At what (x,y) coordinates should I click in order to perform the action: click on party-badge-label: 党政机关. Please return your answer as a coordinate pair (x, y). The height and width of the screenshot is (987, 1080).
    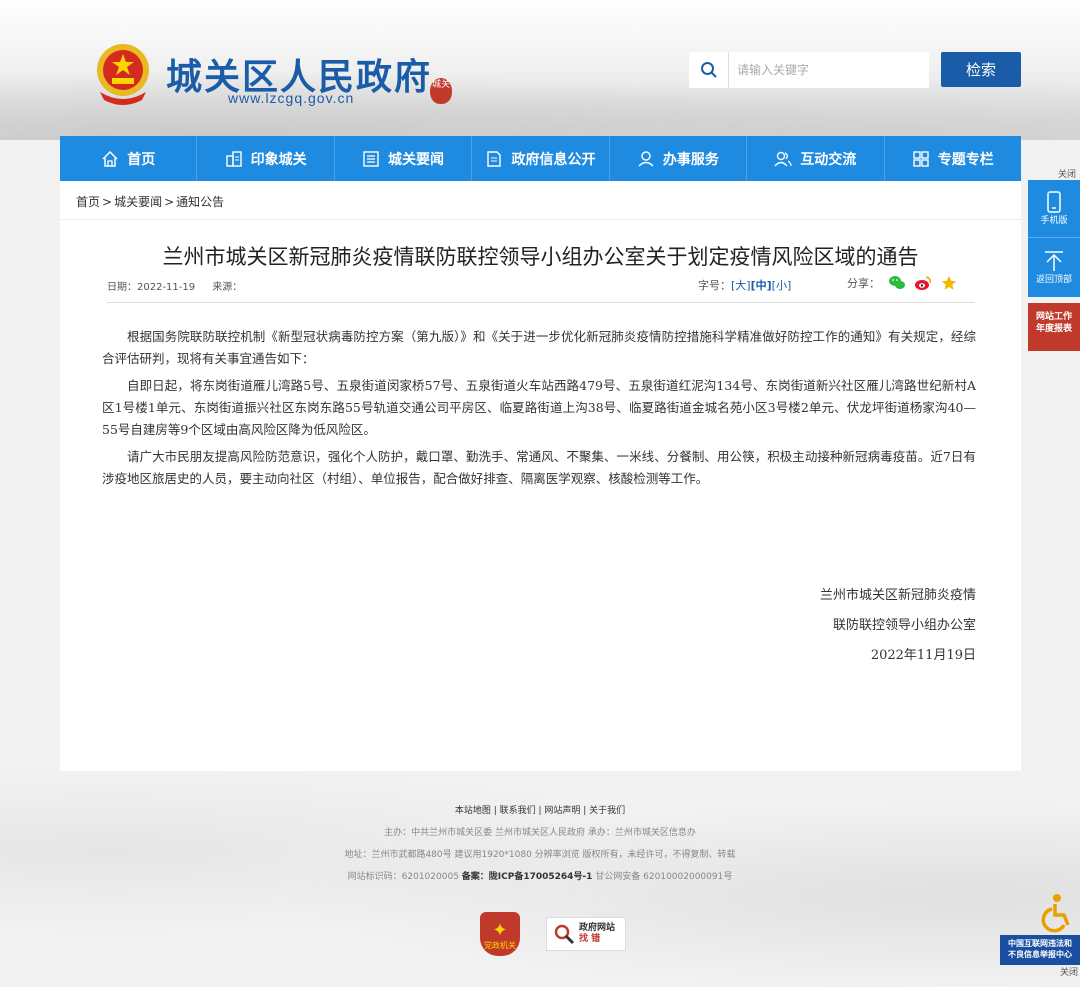
    Looking at the image, I should click on (500, 945).